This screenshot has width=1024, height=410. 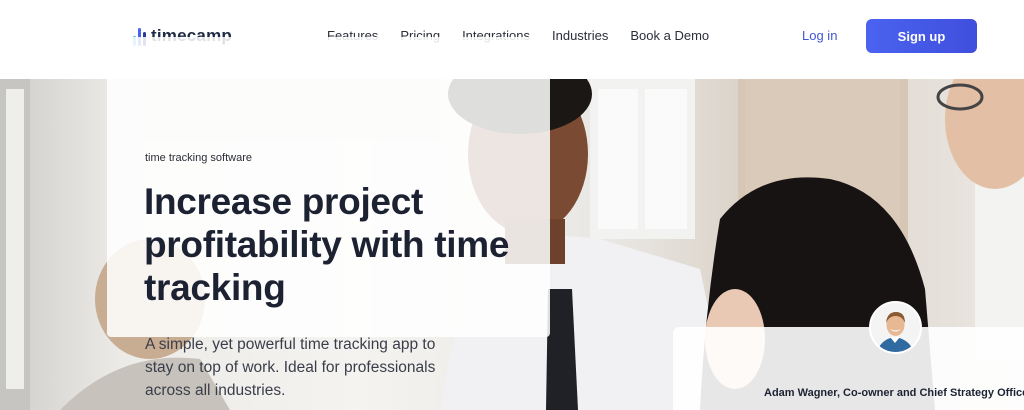 What do you see at coordinates (198, 158) in the screenshot?
I see `hero-eyebrow: time tracking software` at bounding box center [198, 158].